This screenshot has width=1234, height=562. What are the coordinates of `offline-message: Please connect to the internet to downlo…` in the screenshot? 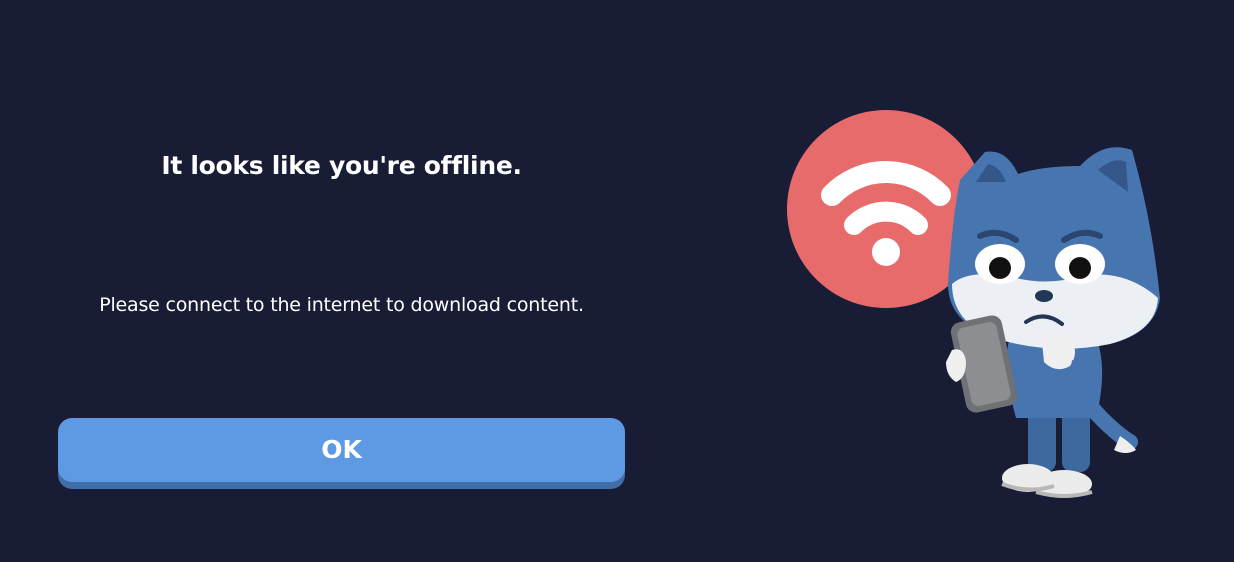 It's located at (341, 305).